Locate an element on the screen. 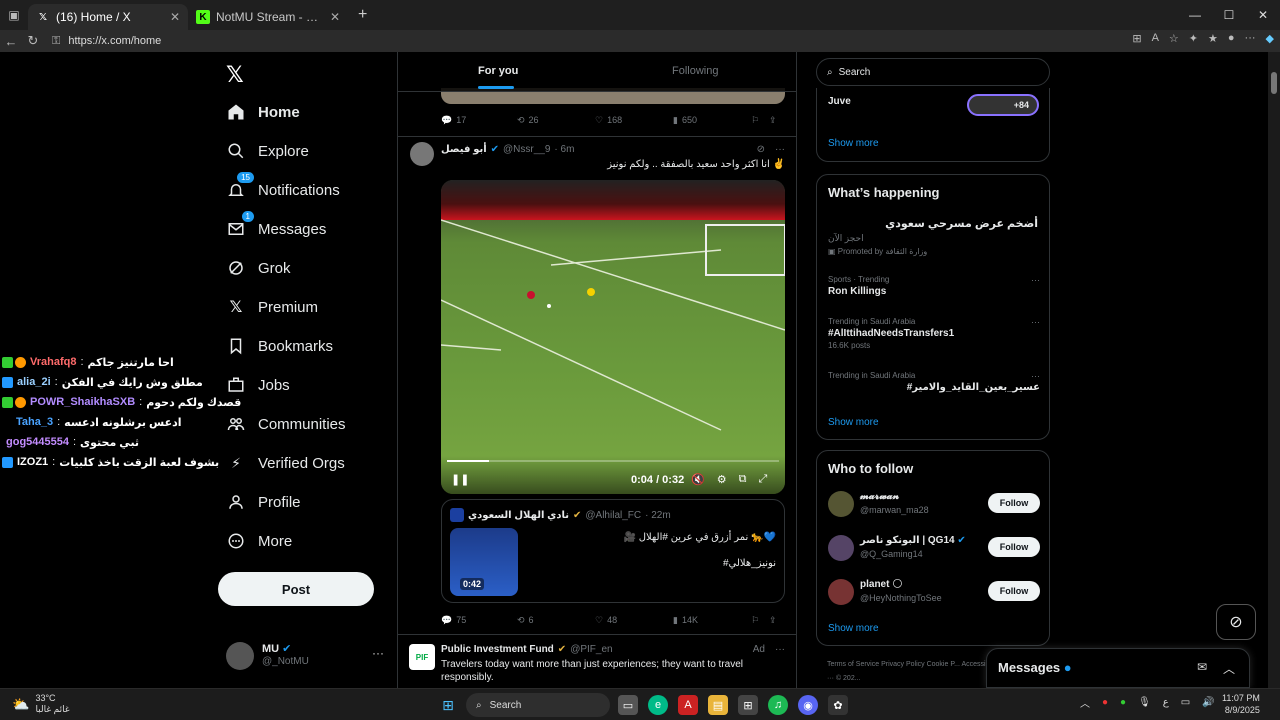  nav-communities: Communities is located at coordinates (286, 424).